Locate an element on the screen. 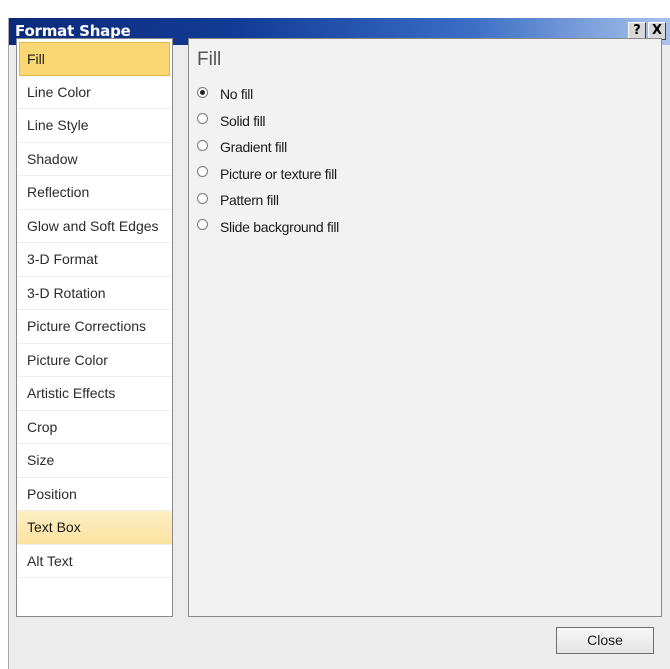 Image resolution: width=670 pixels, height=669 pixels. sidebar-item-3d-format: 3-D Format is located at coordinates (94, 260).